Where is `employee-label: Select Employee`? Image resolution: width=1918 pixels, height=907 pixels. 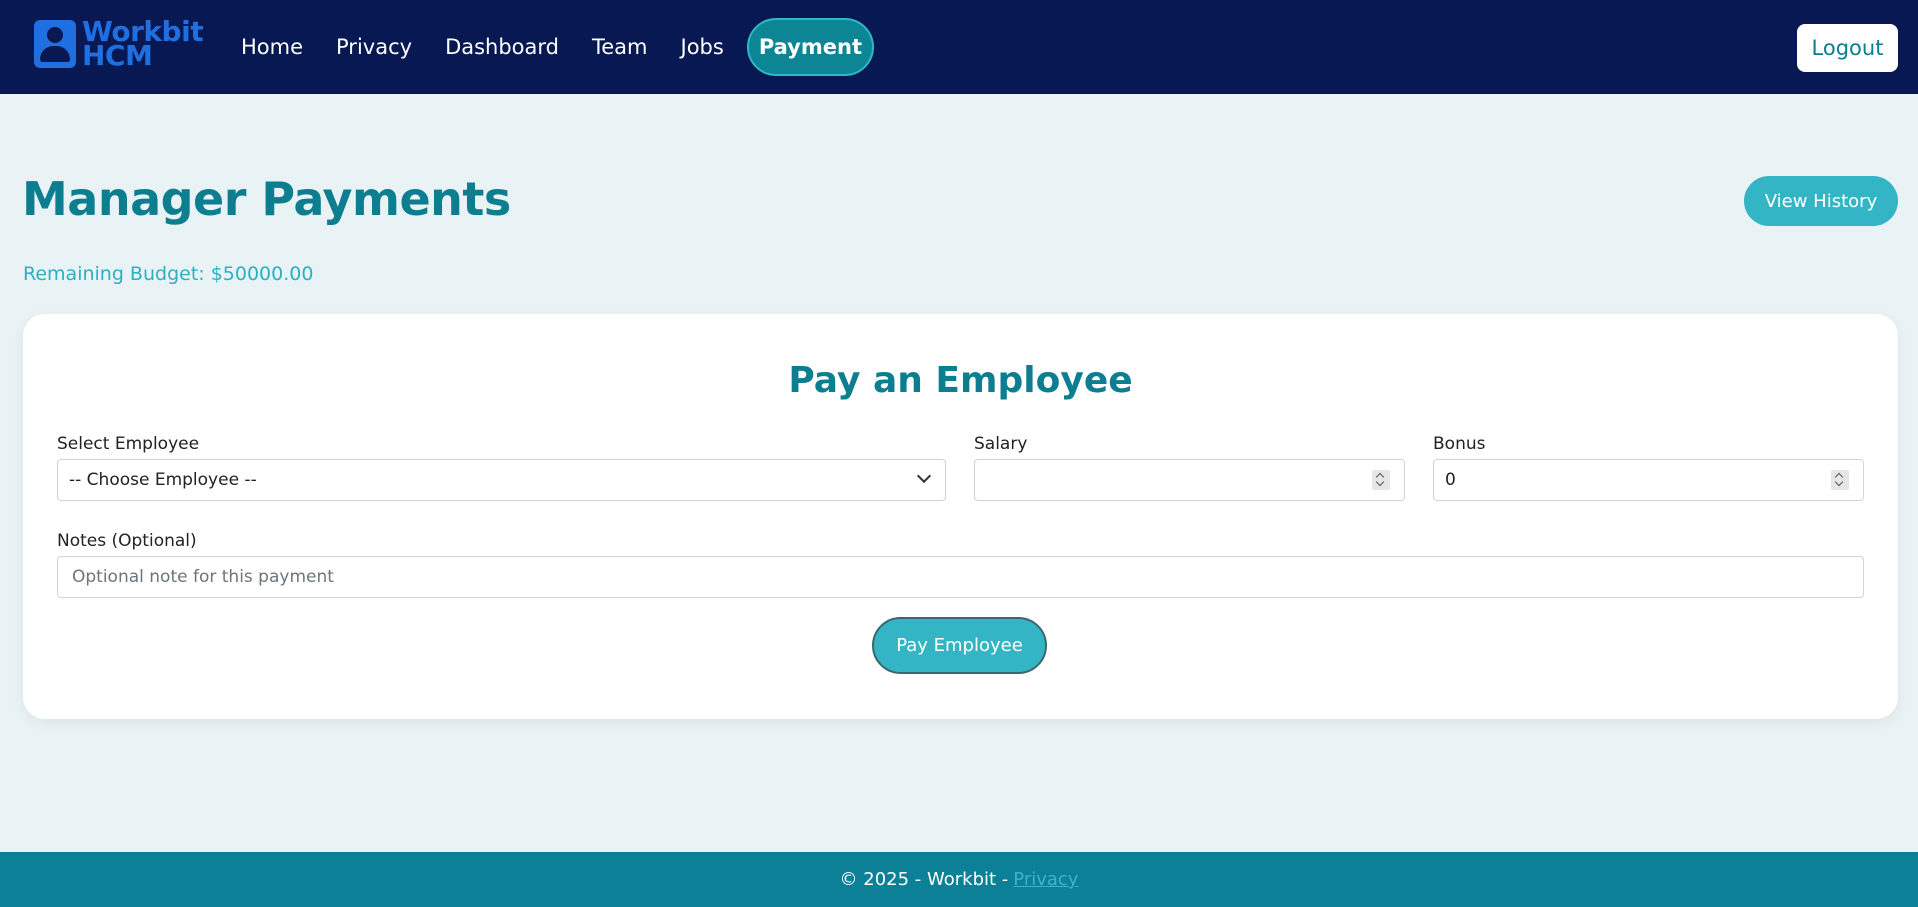
employee-label: Select Employee is located at coordinates (128, 444).